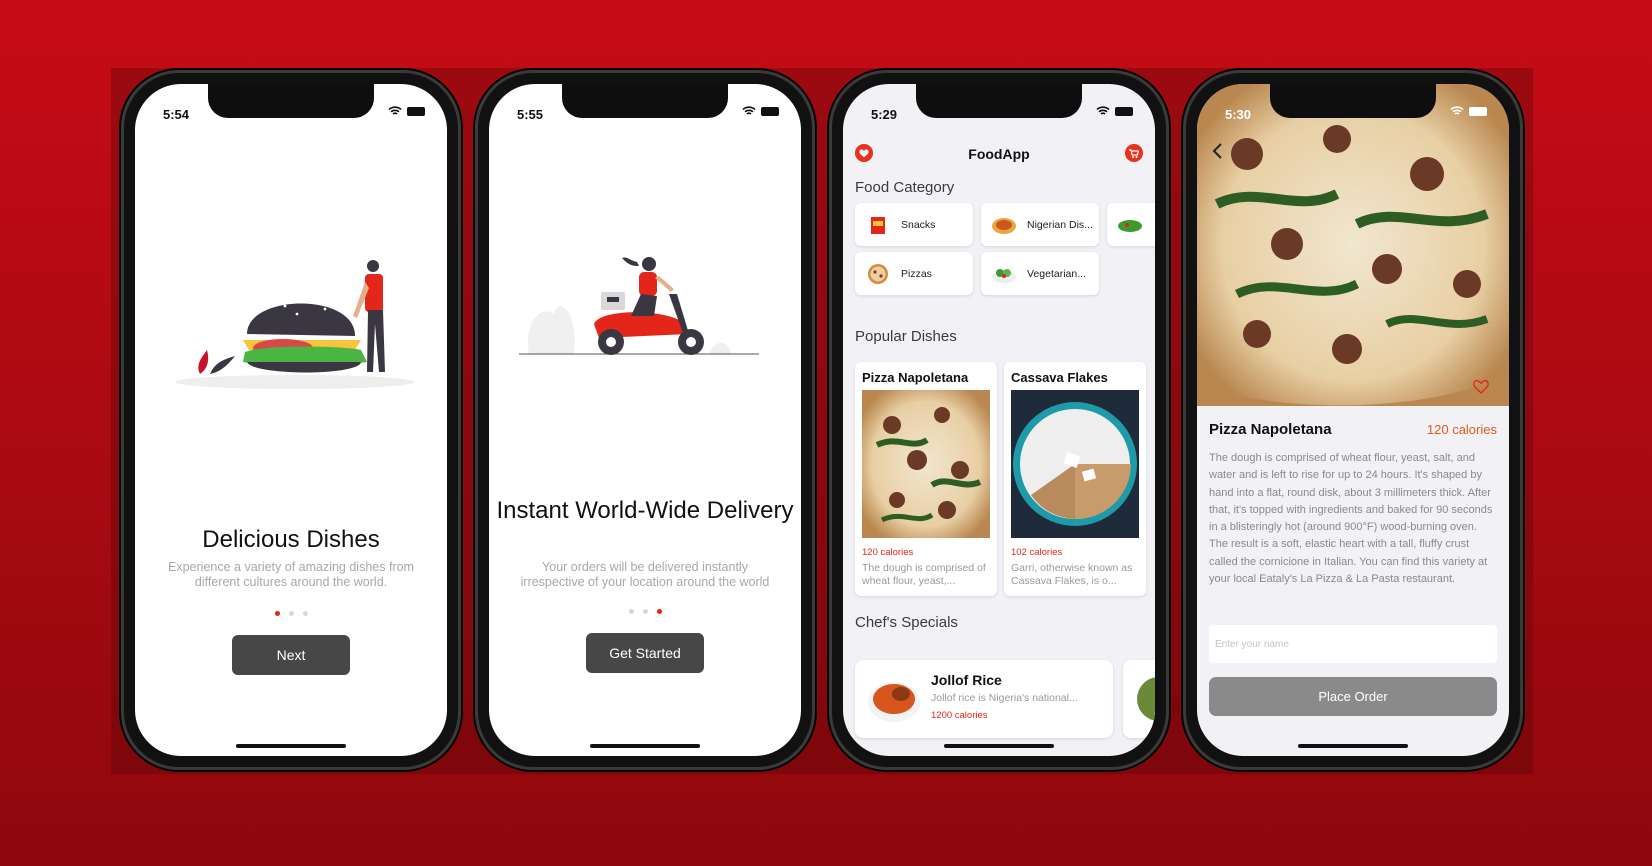  Describe the element at coordinates (1353, 696) in the screenshot. I see `place-order-button: Place Order` at that location.